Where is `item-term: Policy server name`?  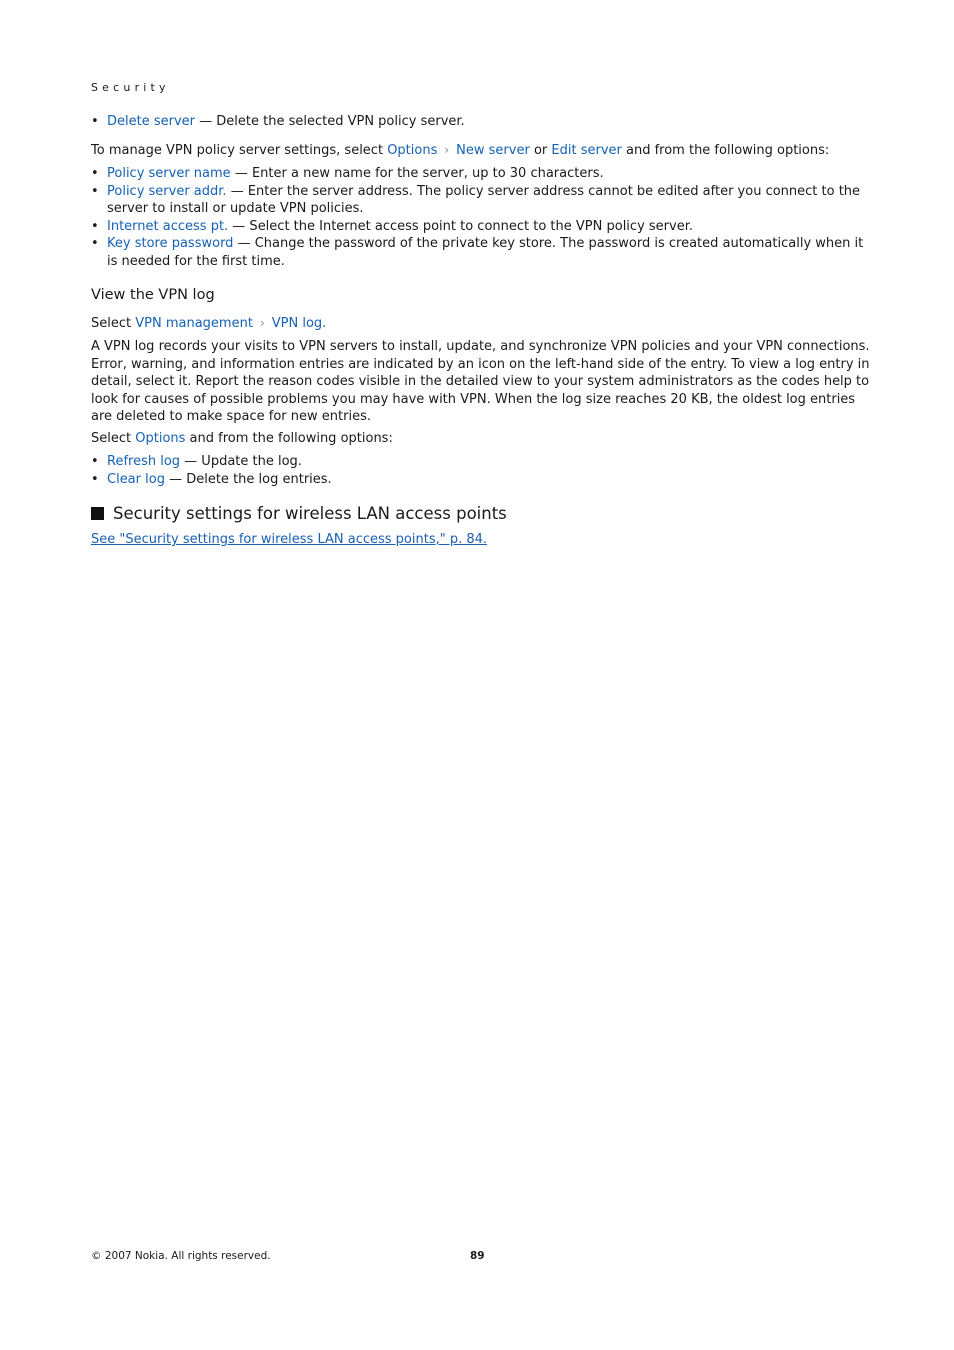 item-term: Policy server name is located at coordinates (169, 173).